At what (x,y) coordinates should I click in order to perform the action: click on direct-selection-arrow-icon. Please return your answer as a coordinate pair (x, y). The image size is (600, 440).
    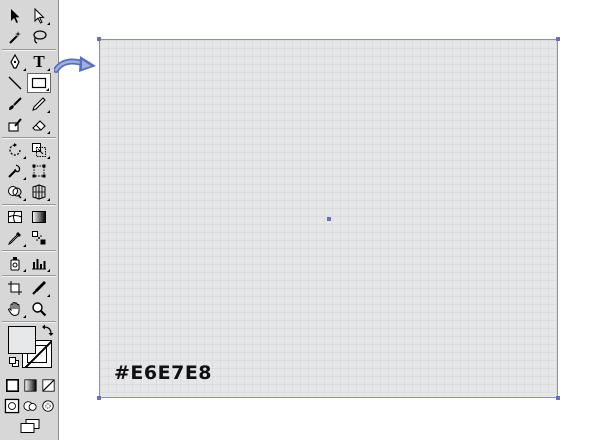
    Looking at the image, I should click on (39, 15).